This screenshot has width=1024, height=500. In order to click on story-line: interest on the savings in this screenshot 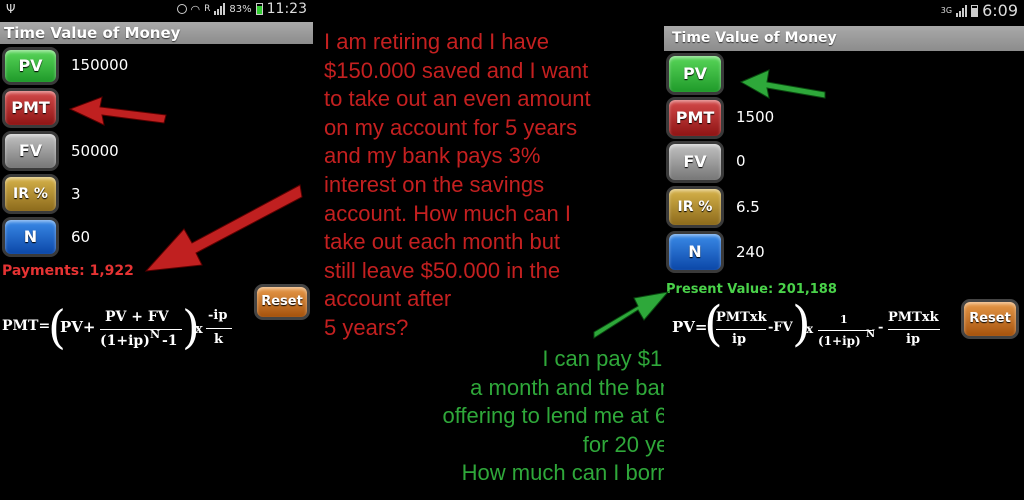, I will do `click(434, 184)`.